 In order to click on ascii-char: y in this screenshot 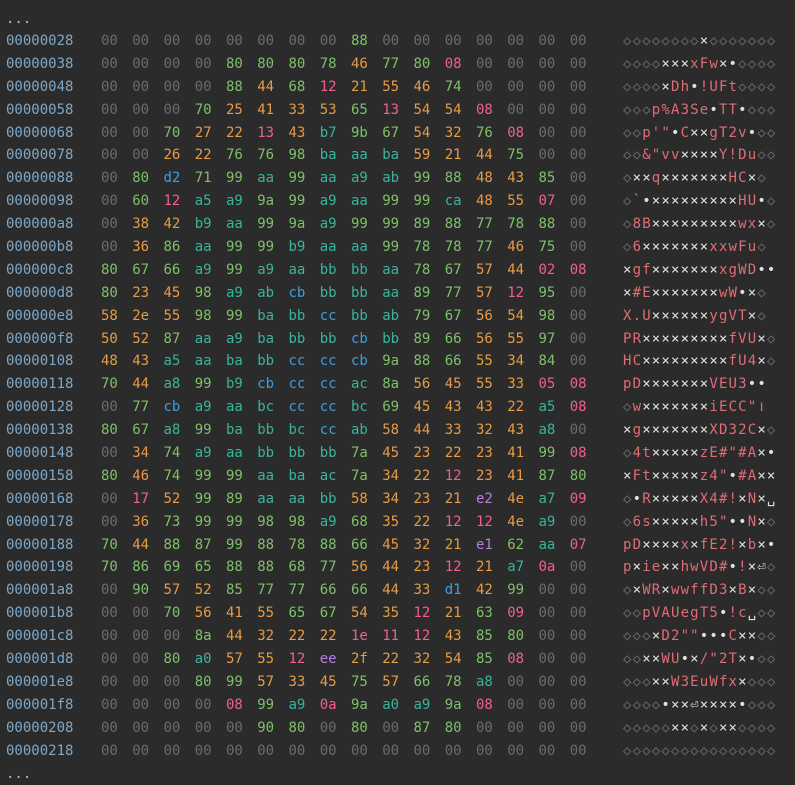, I will do `click(713, 315)`.